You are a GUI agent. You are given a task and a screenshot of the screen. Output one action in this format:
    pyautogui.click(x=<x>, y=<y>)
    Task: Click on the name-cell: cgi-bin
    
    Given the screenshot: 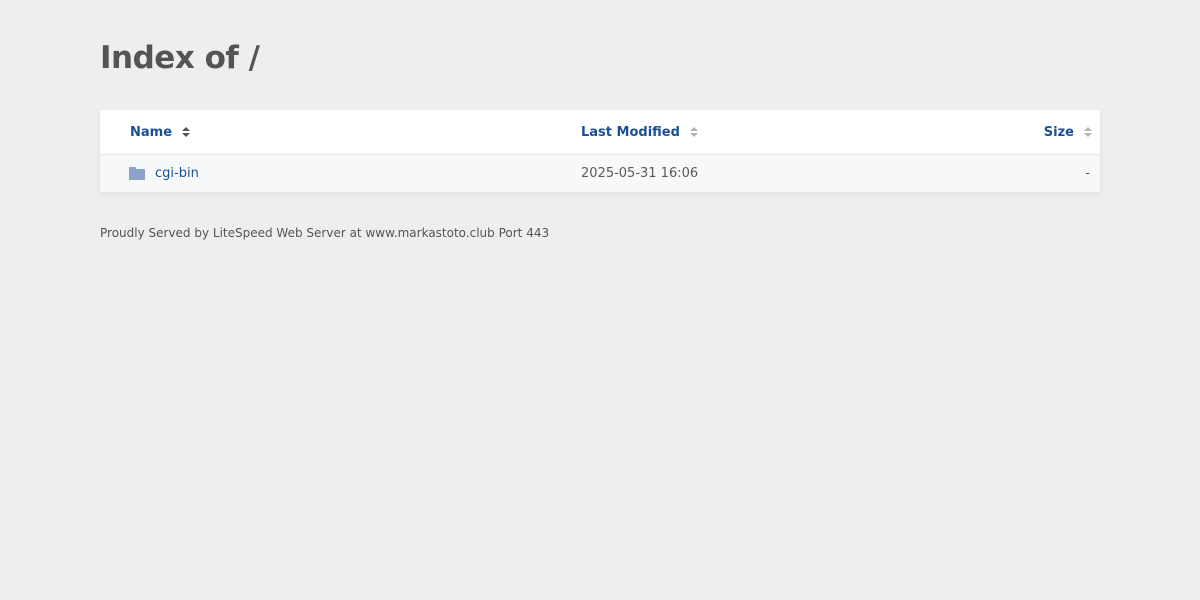 What is the action you would take?
    pyautogui.click(x=164, y=173)
    